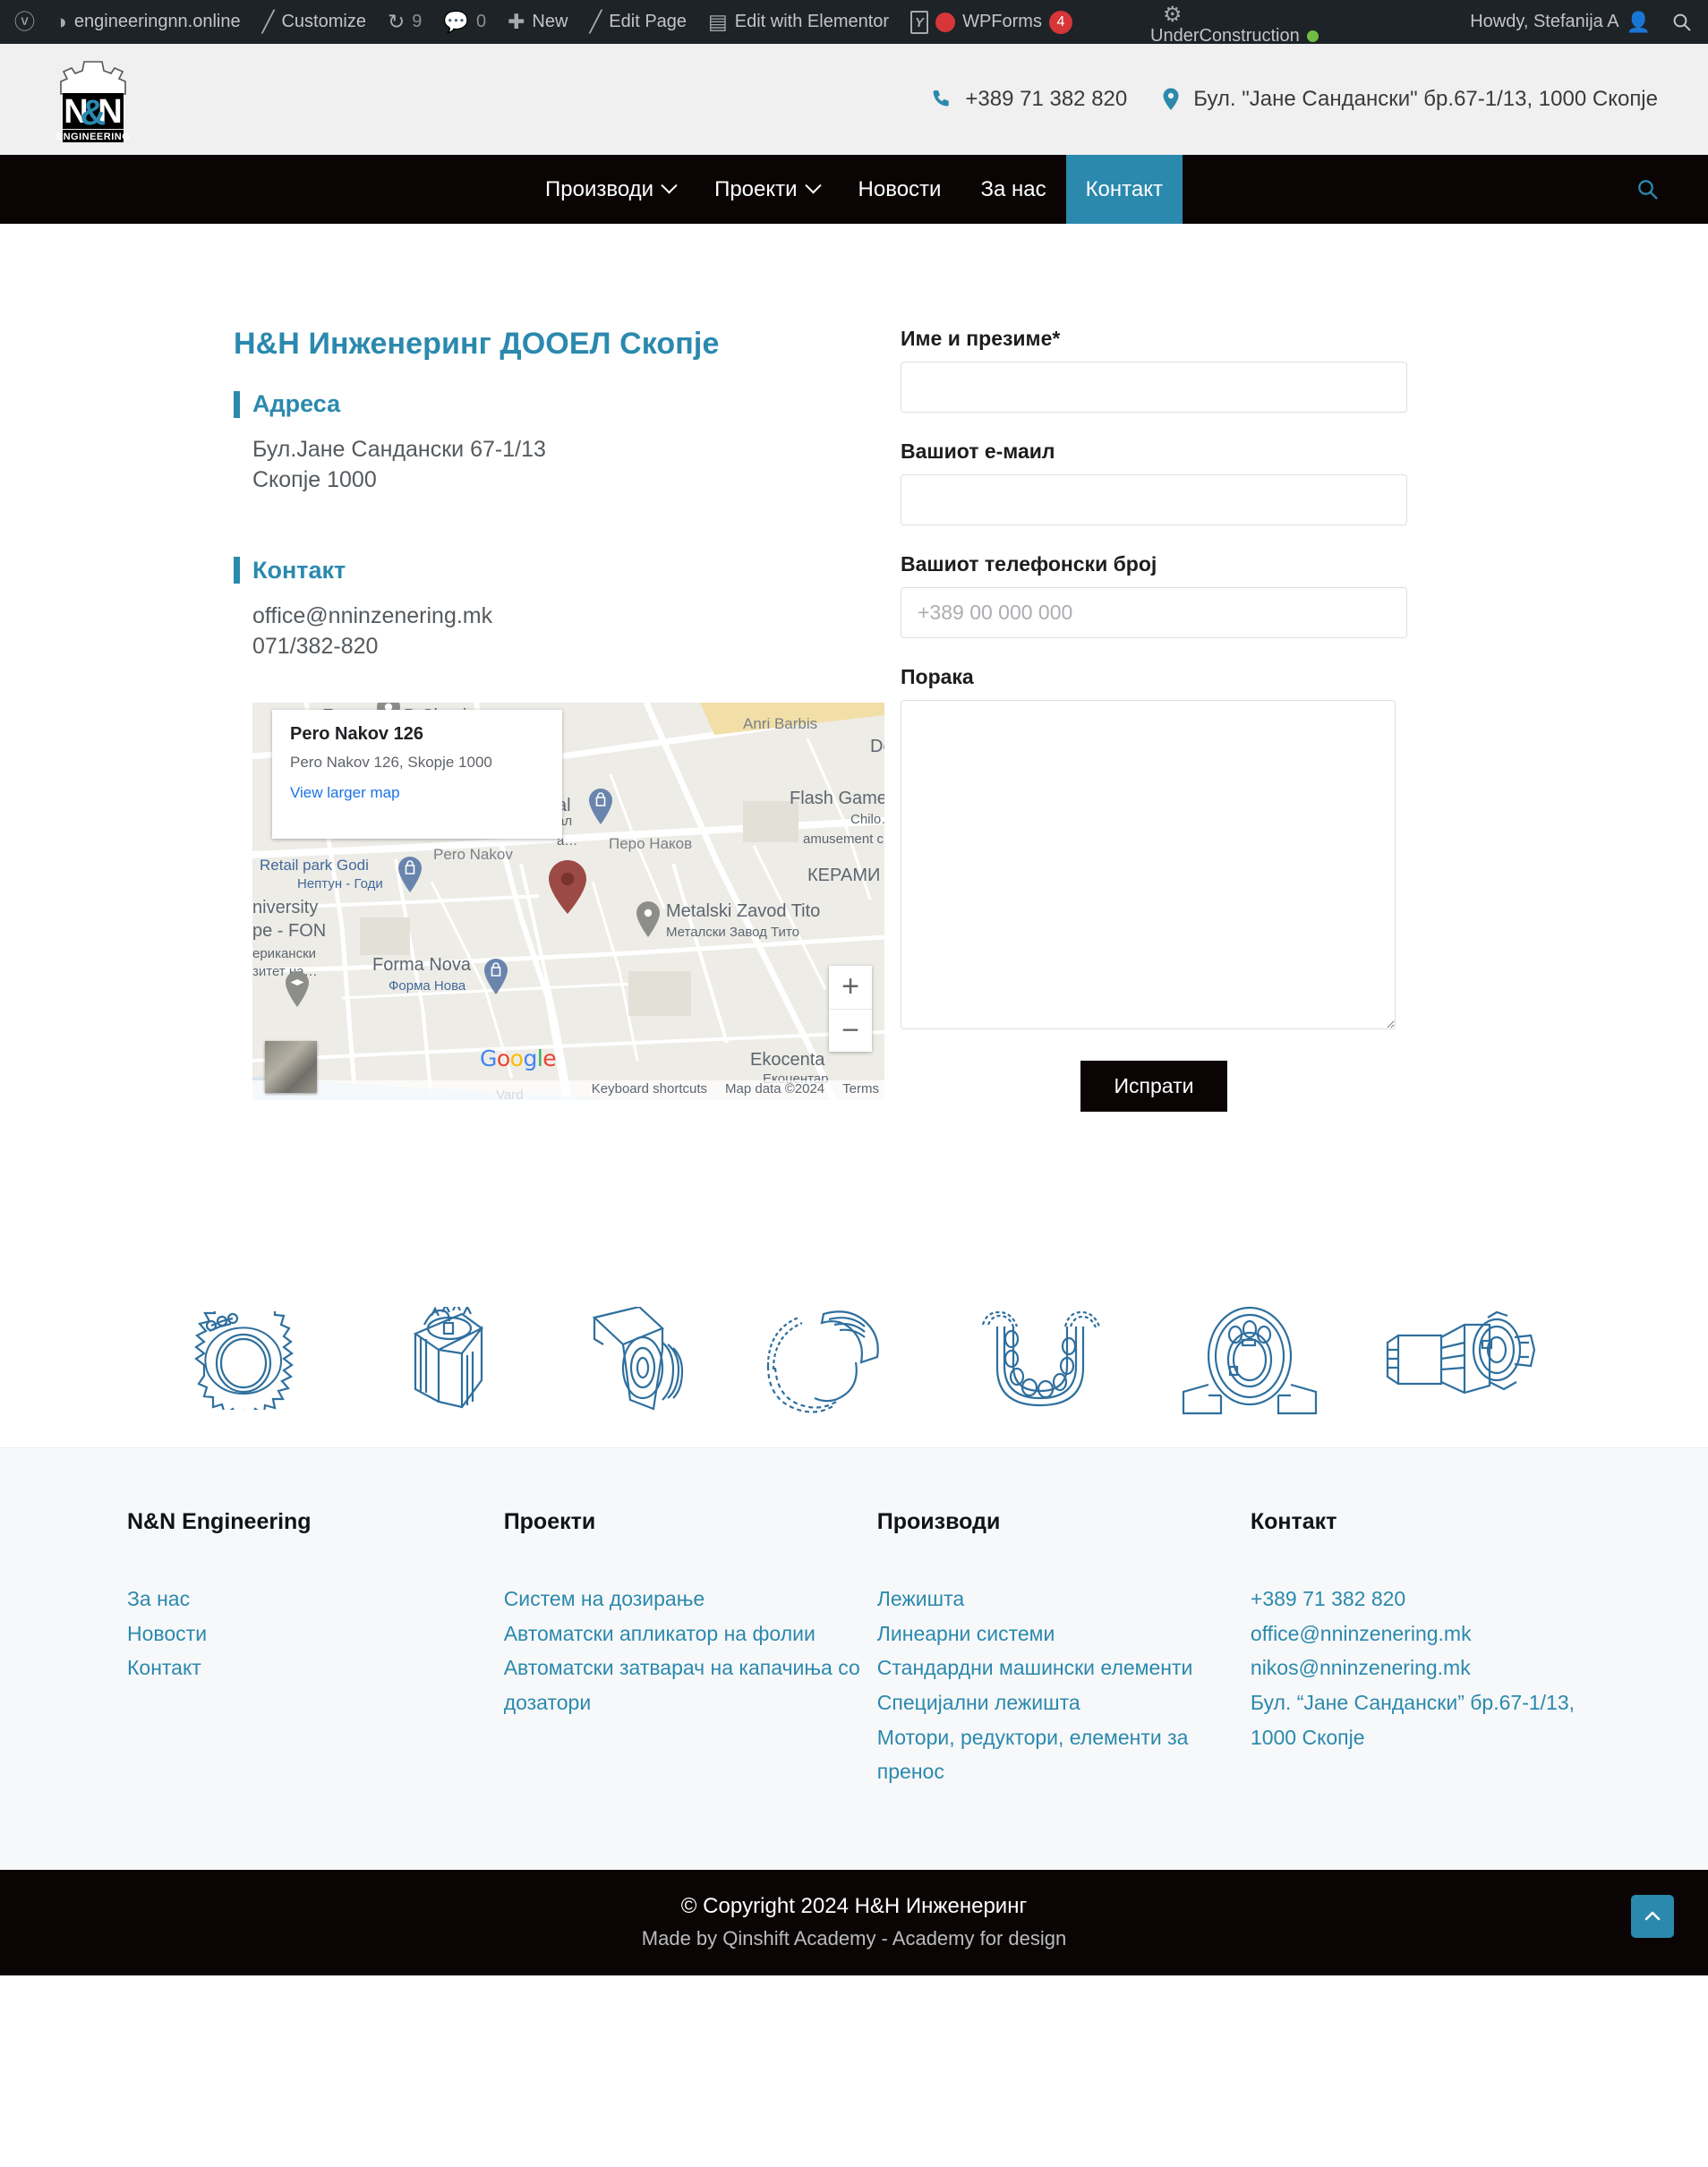 The width and height of the screenshot is (1708, 2167). What do you see at coordinates (448, 1357) in the screenshot?
I see `conveyor-belt-icon` at bounding box center [448, 1357].